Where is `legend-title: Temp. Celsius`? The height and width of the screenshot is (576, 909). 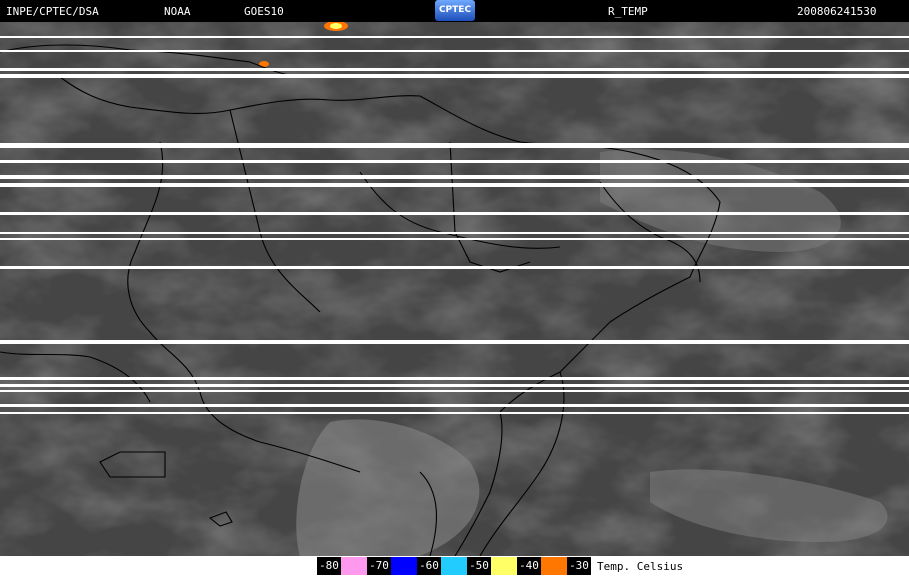 legend-title: Temp. Celsius is located at coordinates (640, 566).